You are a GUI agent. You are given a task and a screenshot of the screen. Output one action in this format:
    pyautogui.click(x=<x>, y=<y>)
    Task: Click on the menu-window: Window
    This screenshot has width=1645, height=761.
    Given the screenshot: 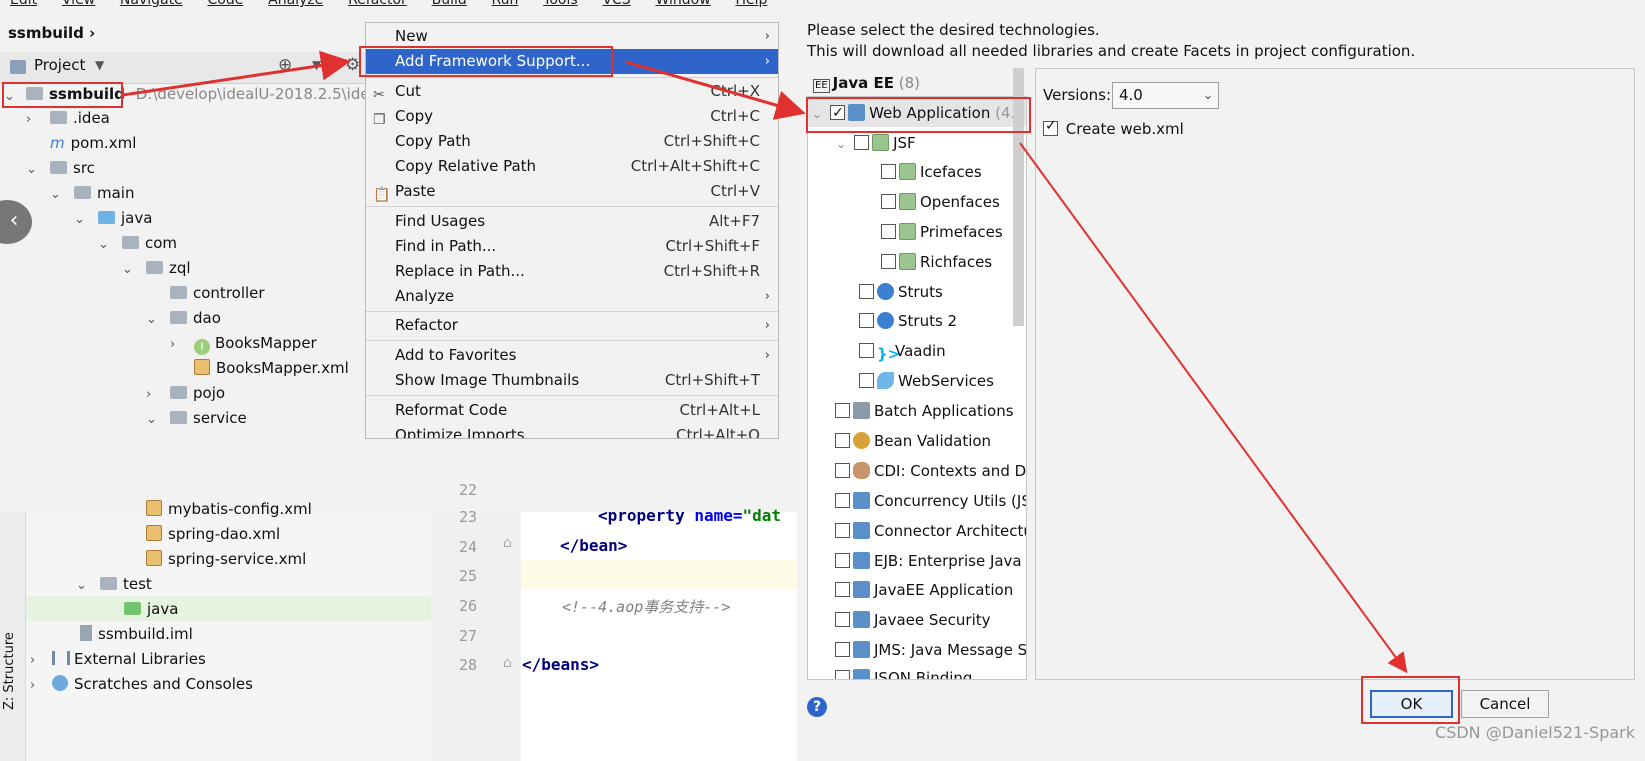 What is the action you would take?
    pyautogui.click(x=682, y=4)
    